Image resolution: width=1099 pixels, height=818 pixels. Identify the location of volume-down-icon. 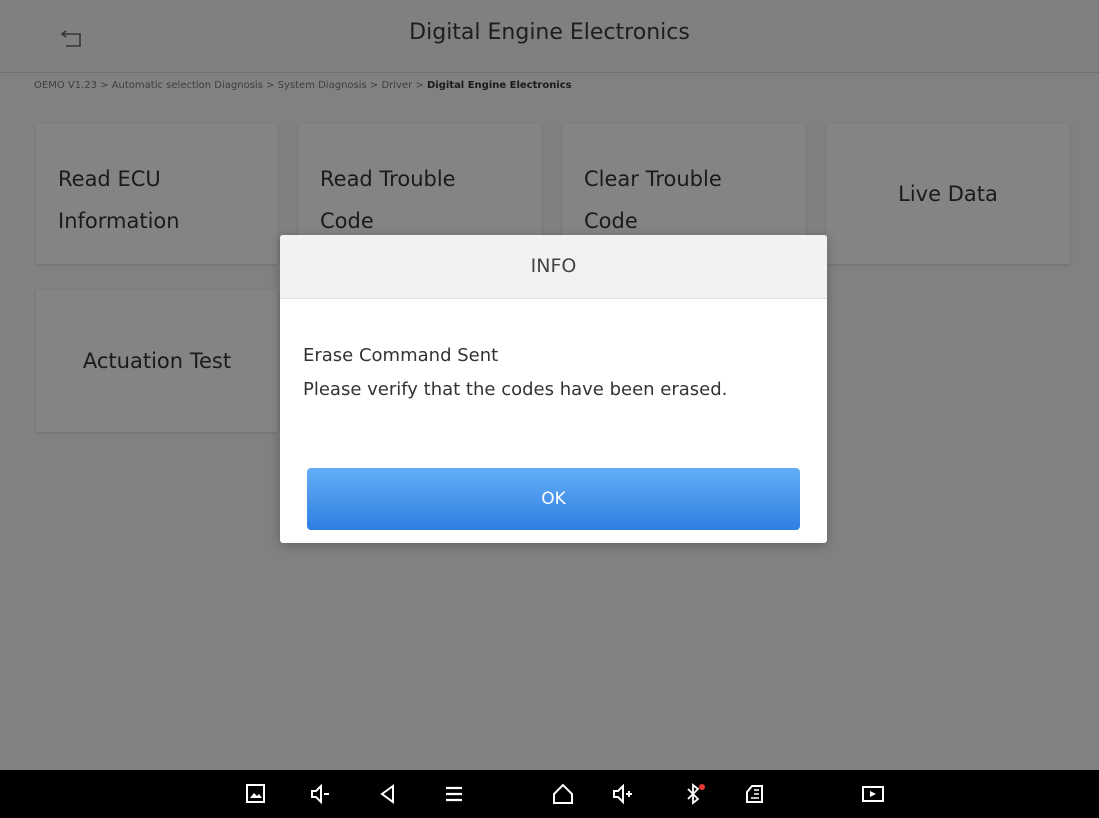
(322, 794).